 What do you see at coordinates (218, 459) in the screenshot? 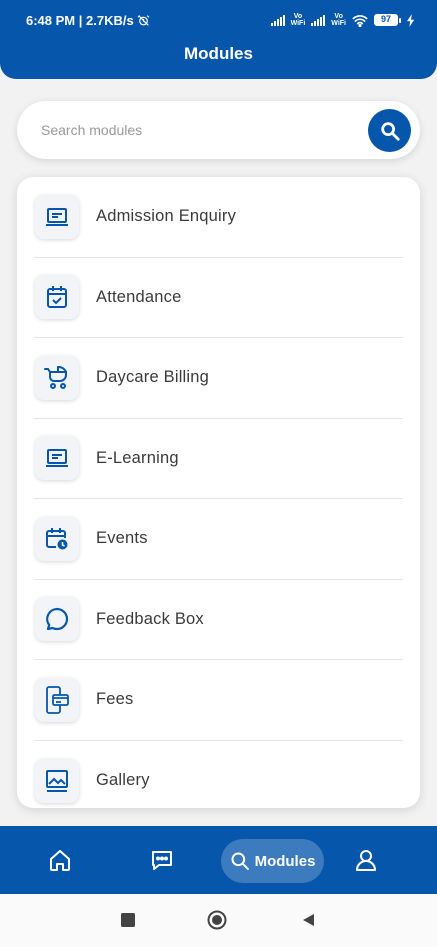
I see `module-item-e-learning: E-Learning` at bounding box center [218, 459].